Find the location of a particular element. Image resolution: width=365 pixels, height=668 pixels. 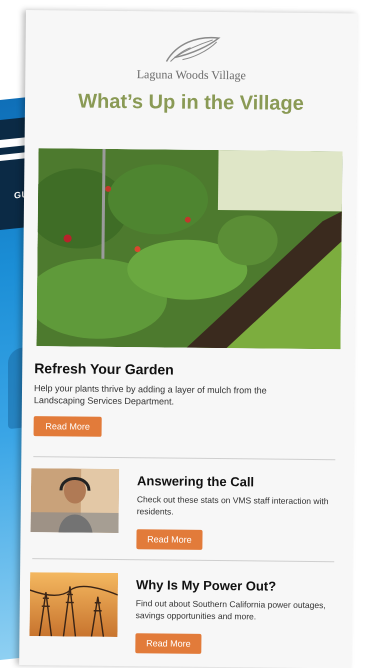

page-title: What’s Up in the Village is located at coordinates (191, 102).